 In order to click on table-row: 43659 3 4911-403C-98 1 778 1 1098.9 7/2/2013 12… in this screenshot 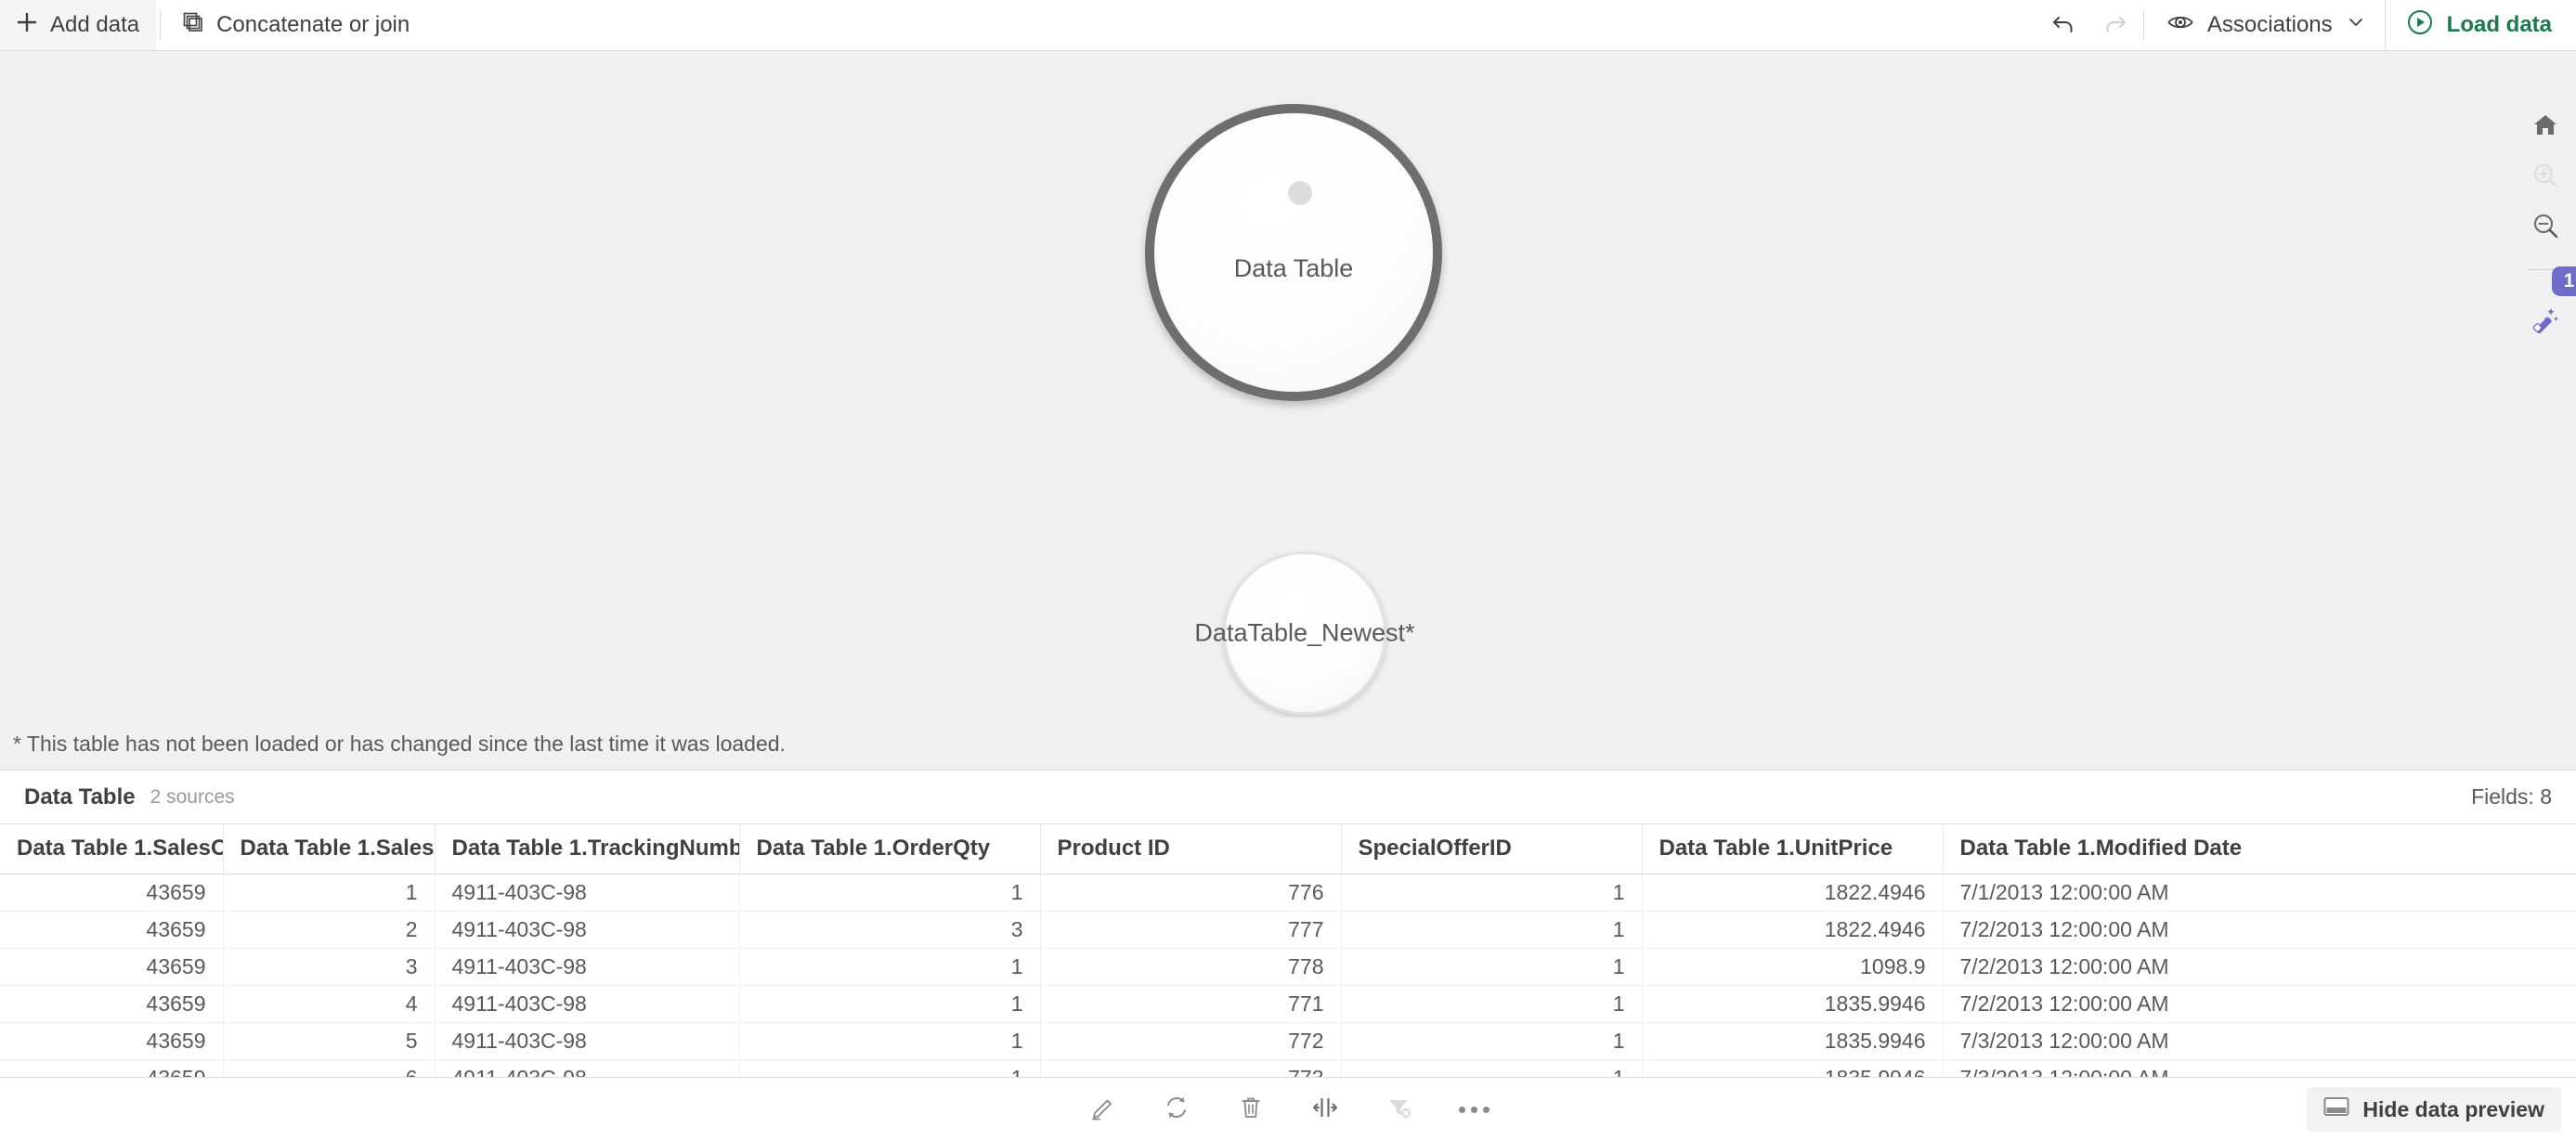, I will do `click(1288, 967)`.